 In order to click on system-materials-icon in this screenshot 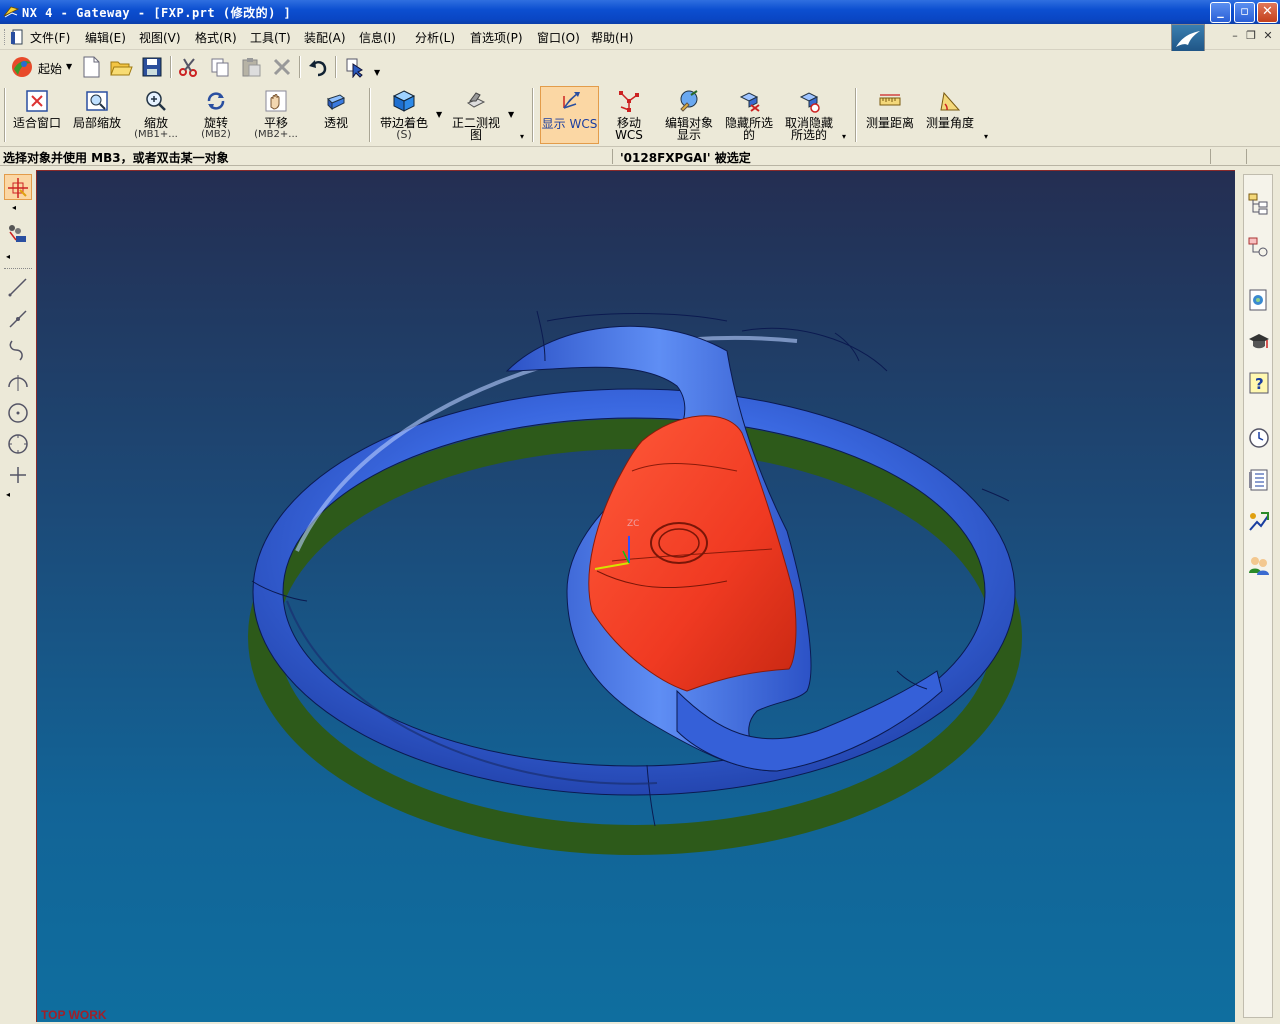, I will do `click(1259, 480)`.